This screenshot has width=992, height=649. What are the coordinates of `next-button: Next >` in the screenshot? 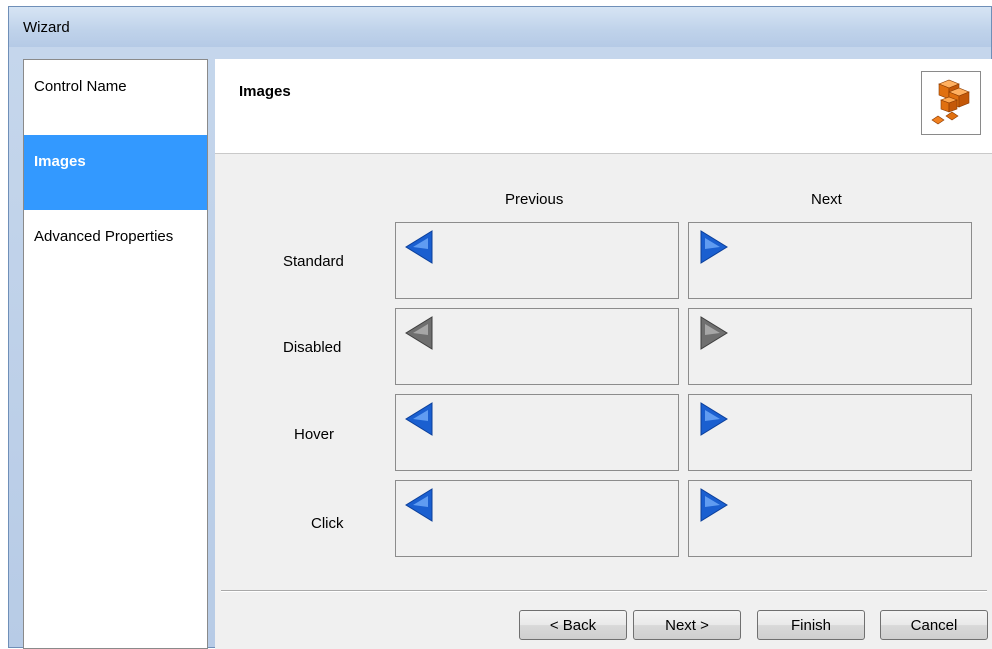 It's located at (687, 625).